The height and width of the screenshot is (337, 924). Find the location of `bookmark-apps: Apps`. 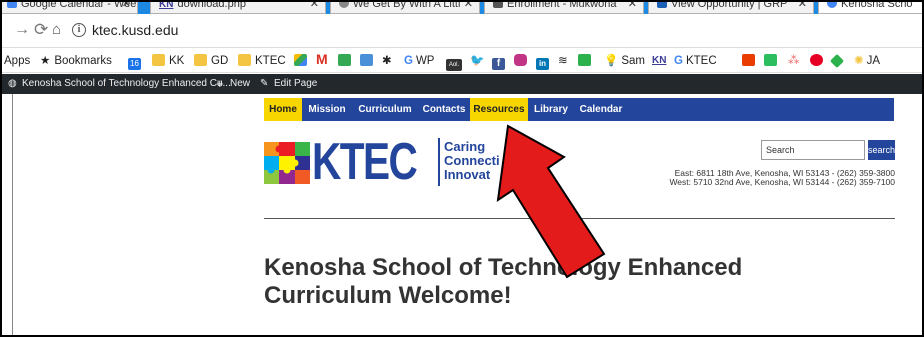

bookmark-apps: Apps is located at coordinates (17, 61).